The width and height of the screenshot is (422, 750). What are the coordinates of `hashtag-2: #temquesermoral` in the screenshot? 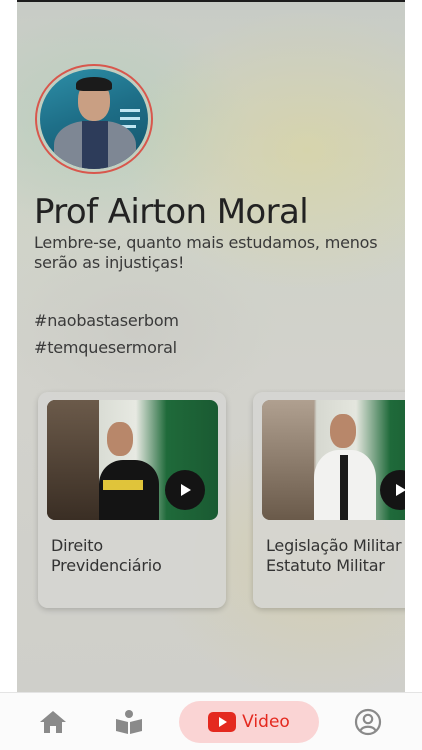 It's located at (105, 347).